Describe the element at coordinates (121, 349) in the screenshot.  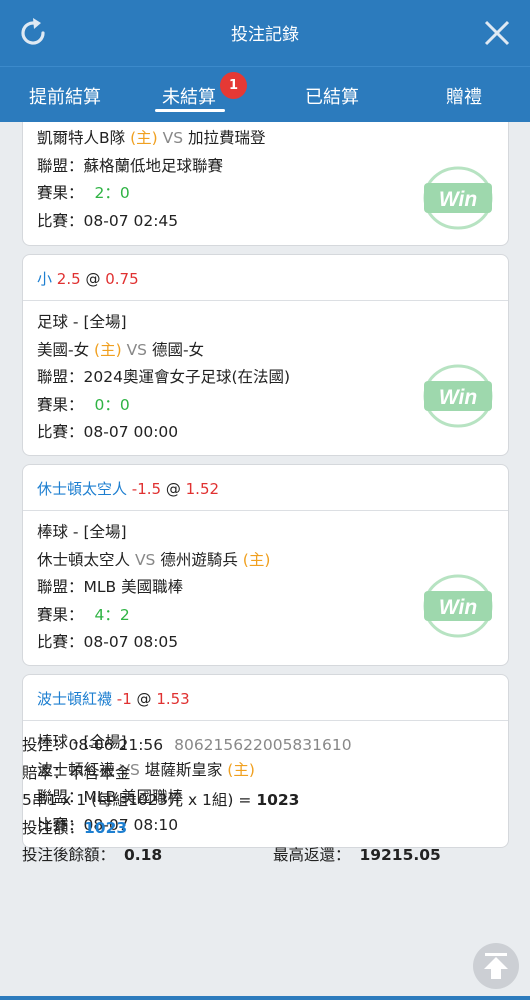
I see `match-line: 美國-女 (主) VS 德國-女` at that location.